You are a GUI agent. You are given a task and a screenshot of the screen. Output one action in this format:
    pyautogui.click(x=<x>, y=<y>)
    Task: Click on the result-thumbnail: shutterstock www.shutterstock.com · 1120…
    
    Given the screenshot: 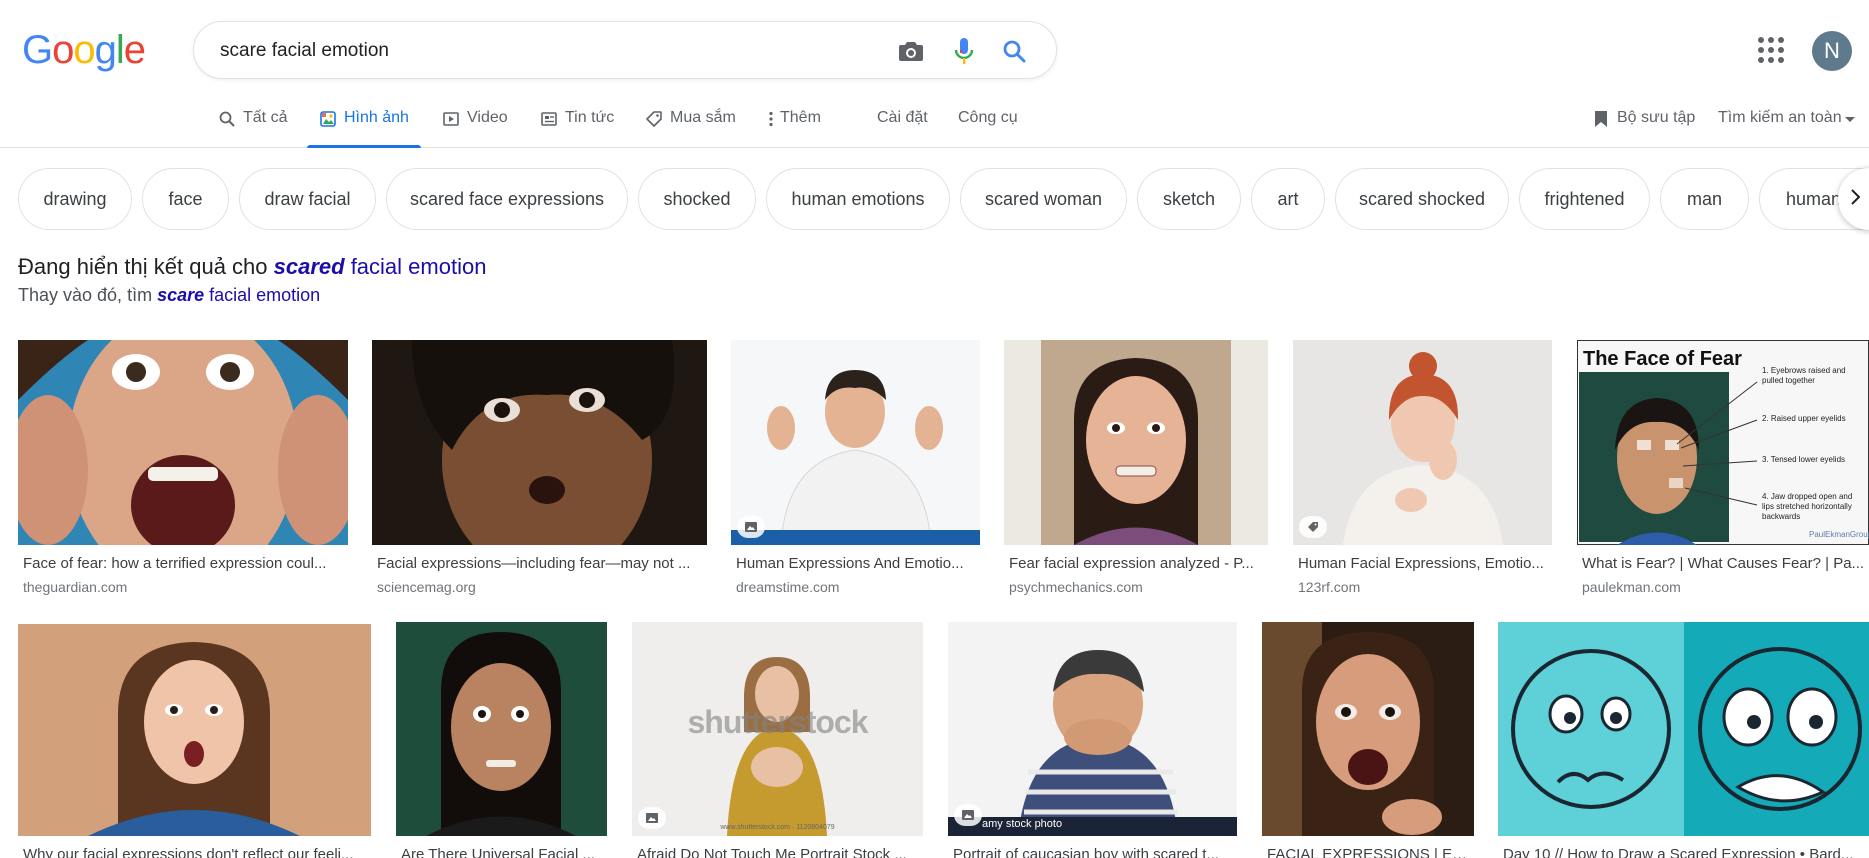 What is the action you would take?
    pyautogui.click(x=777, y=729)
    